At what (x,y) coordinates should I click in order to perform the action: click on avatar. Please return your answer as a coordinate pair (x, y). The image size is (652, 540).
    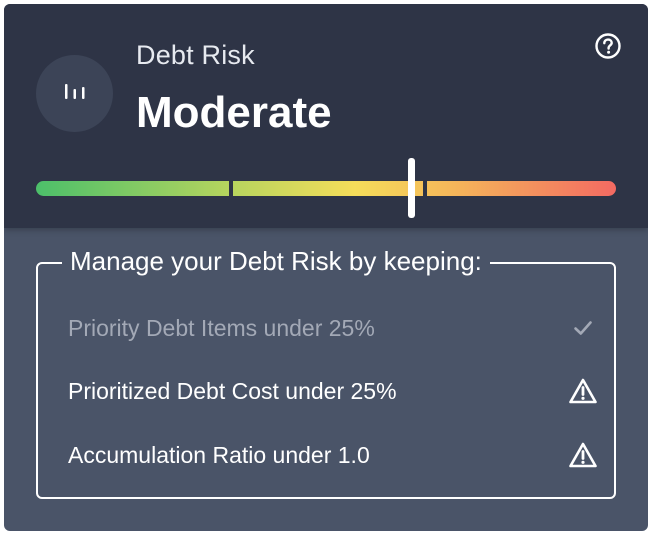
    Looking at the image, I should click on (74, 93).